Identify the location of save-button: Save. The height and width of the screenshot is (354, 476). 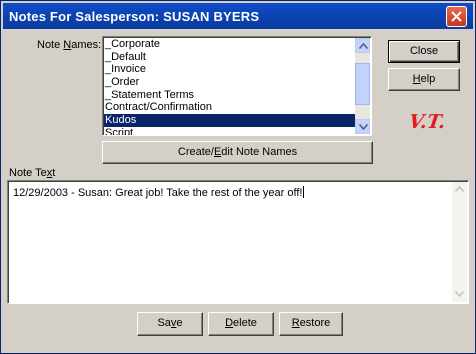
(170, 324).